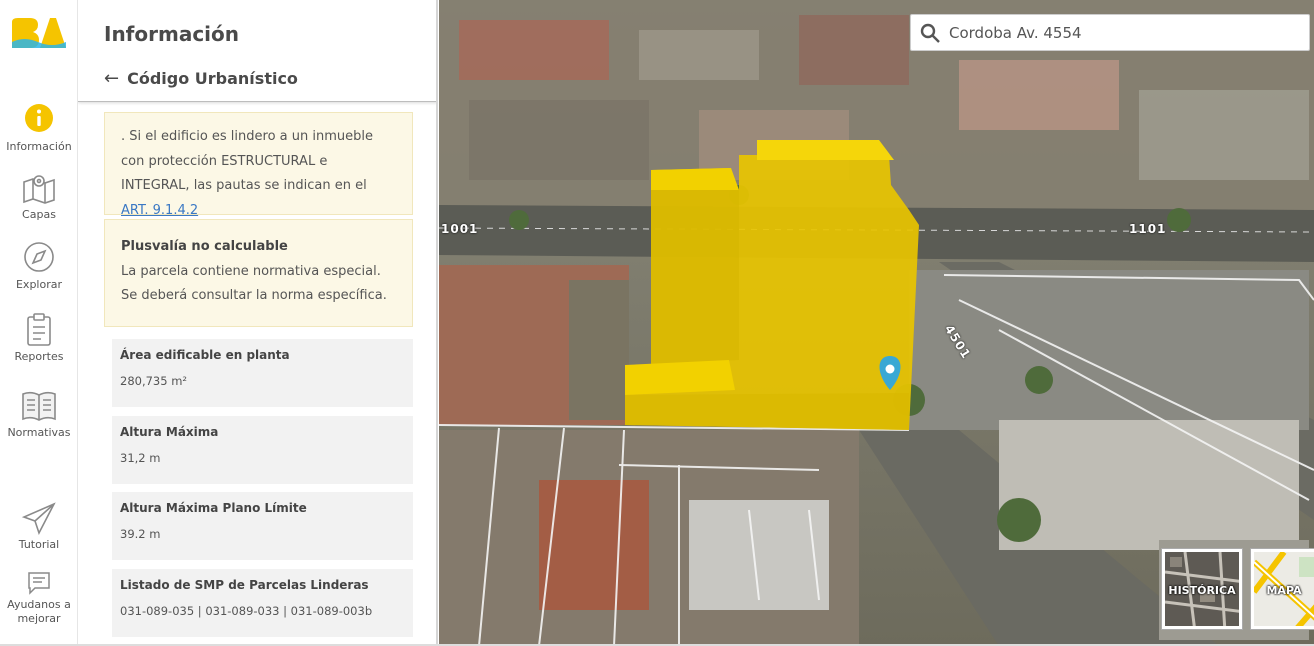 The image size is (1314, 646). Describe the element at coordinates (169, 432) in the screenshot. I see `stat-label: Altura Máxima` at that location.